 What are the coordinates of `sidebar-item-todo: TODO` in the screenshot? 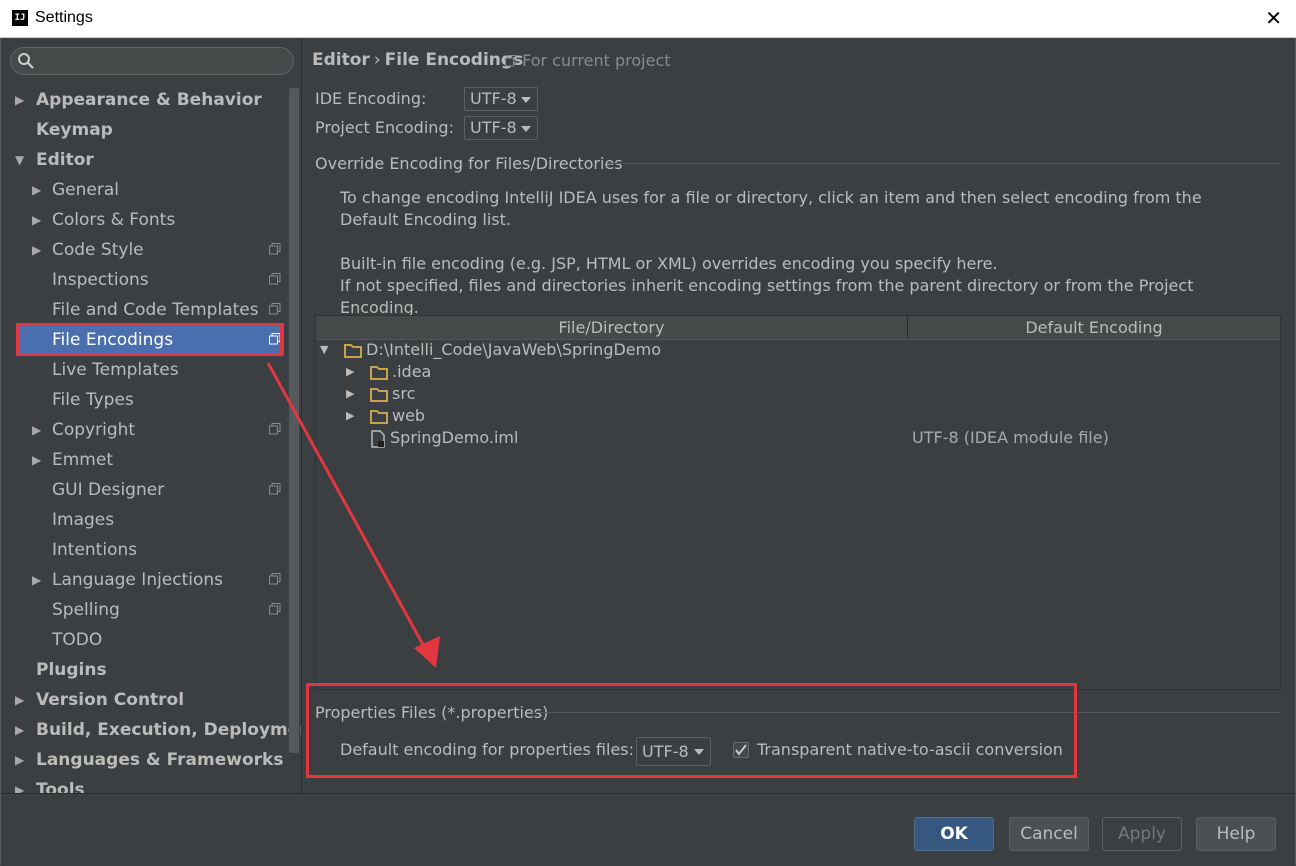 It's located at (77, 640).